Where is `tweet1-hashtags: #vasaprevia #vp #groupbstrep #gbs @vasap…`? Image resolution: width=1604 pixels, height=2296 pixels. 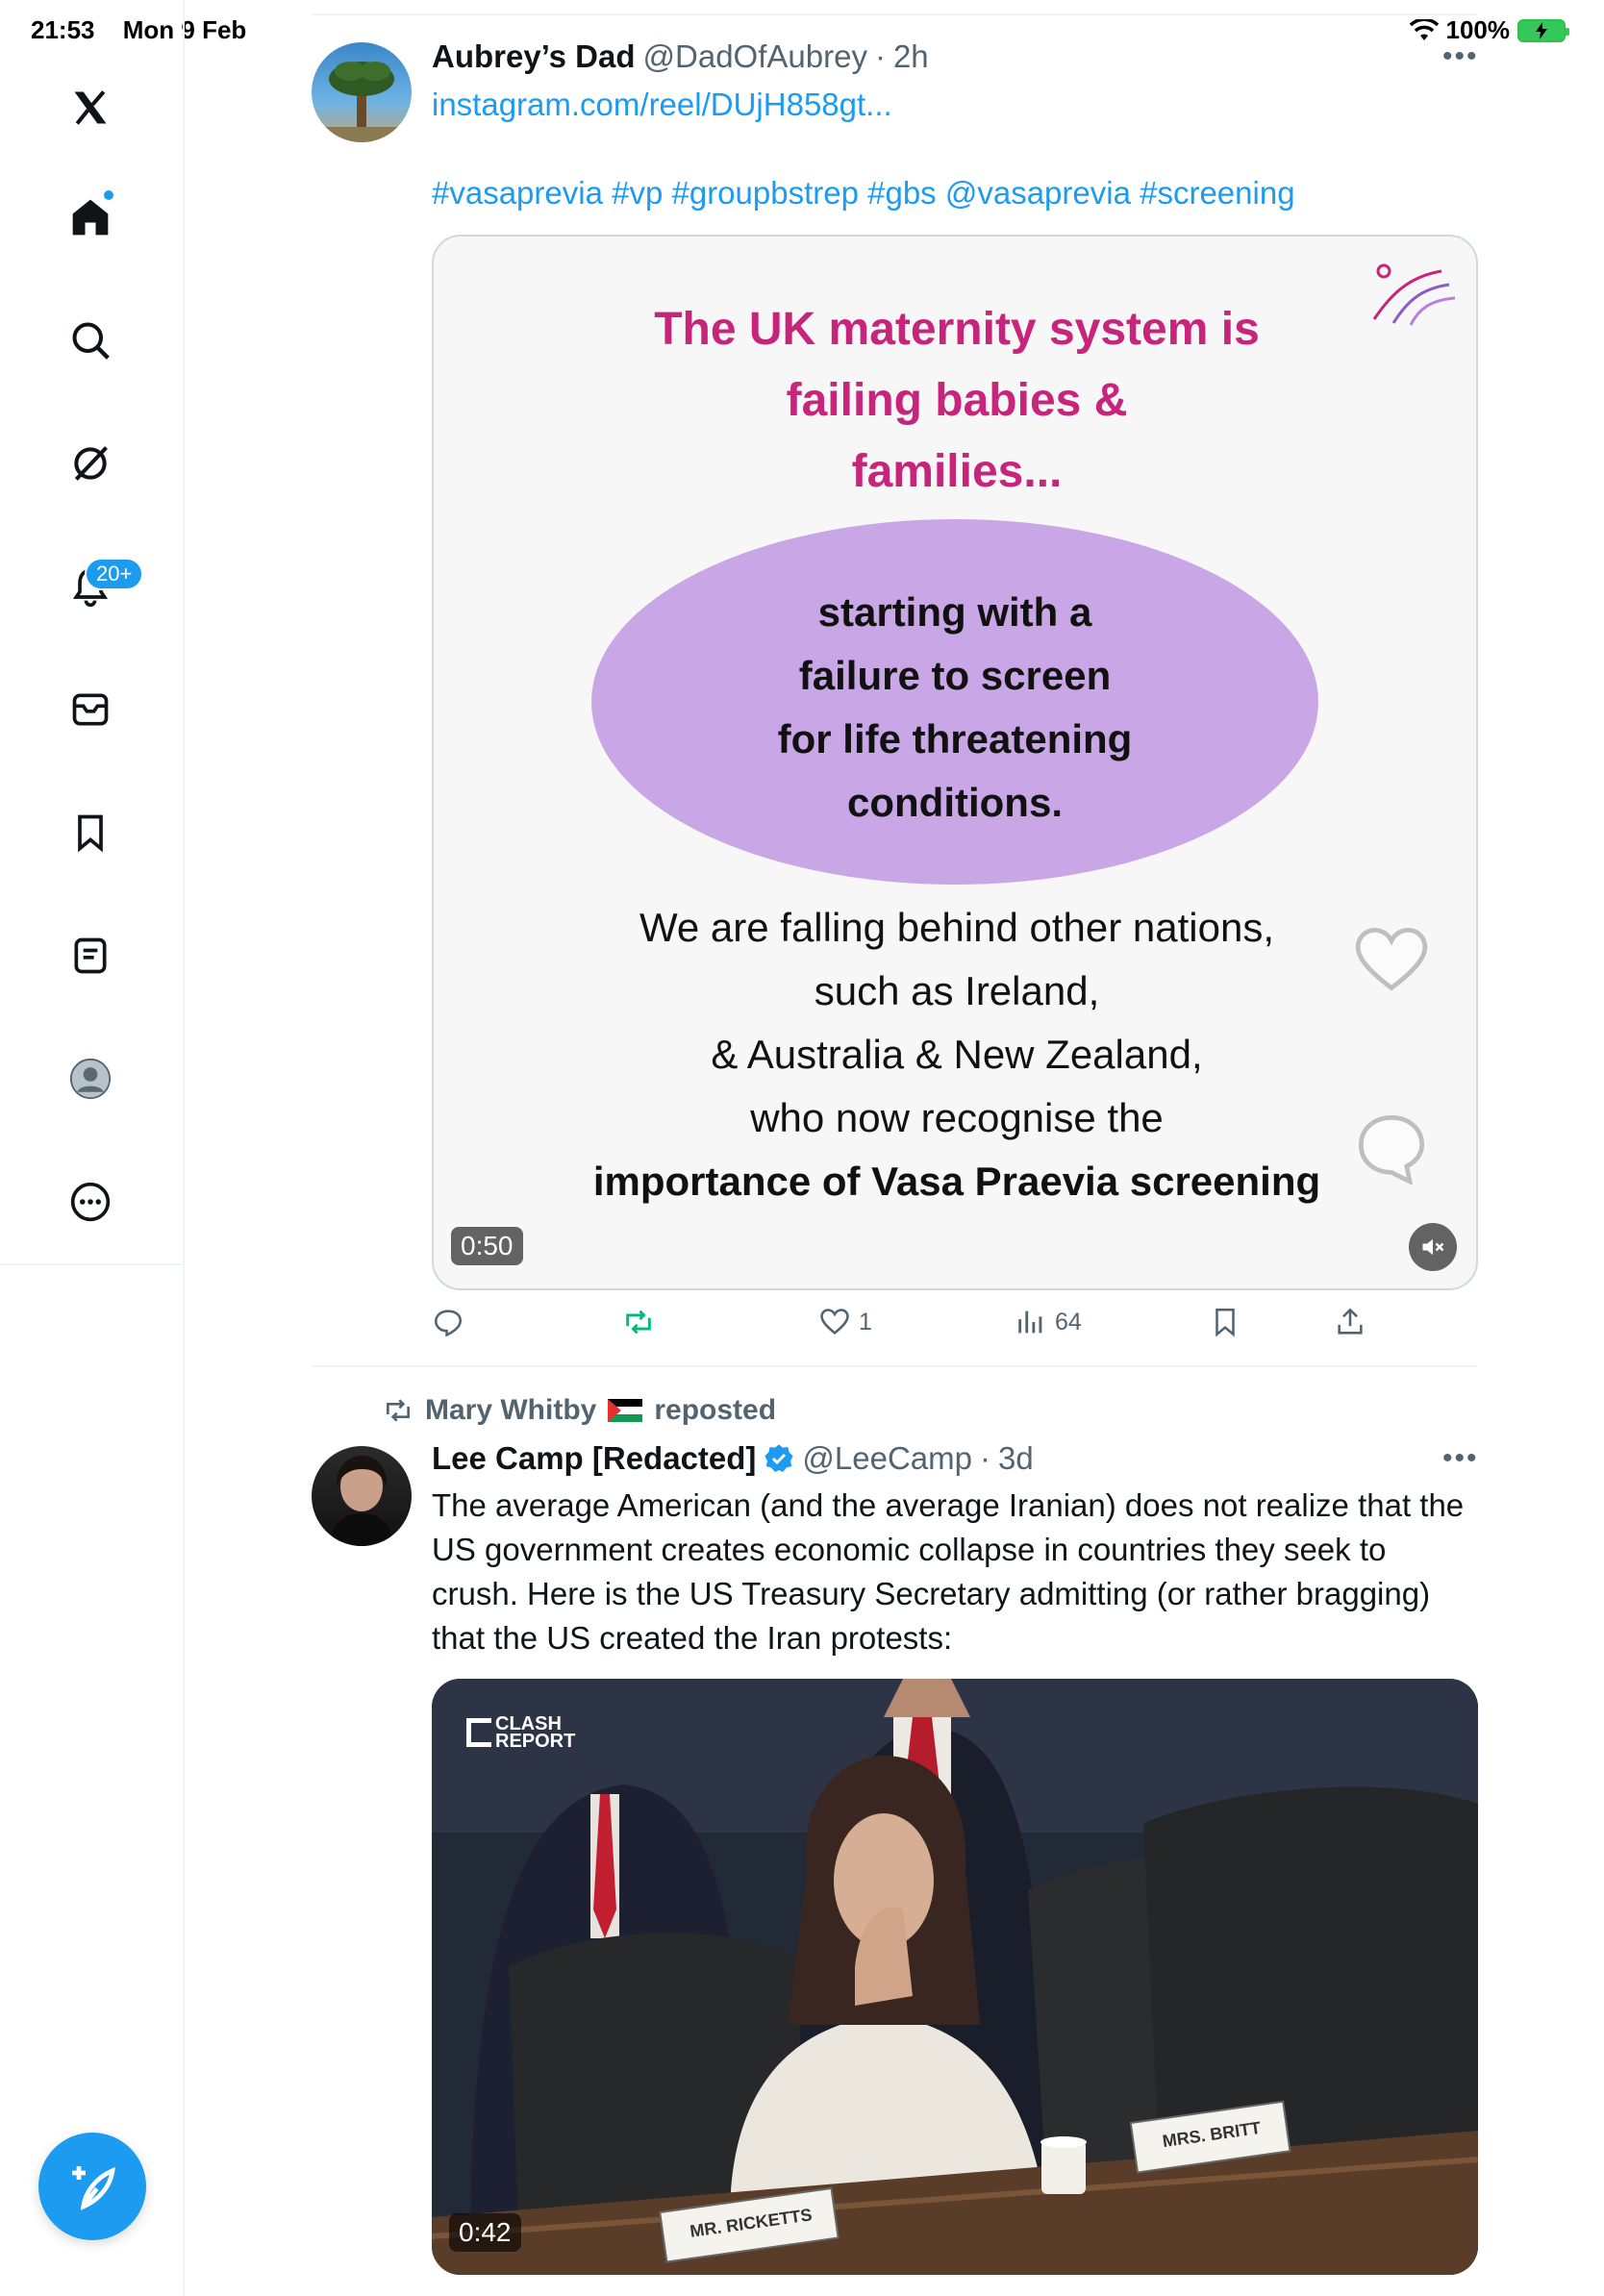
tweet1-hashtags: #vasaprevia #vp #groupbstrep #gbs @vasap… is located at coordinates (863, 193).